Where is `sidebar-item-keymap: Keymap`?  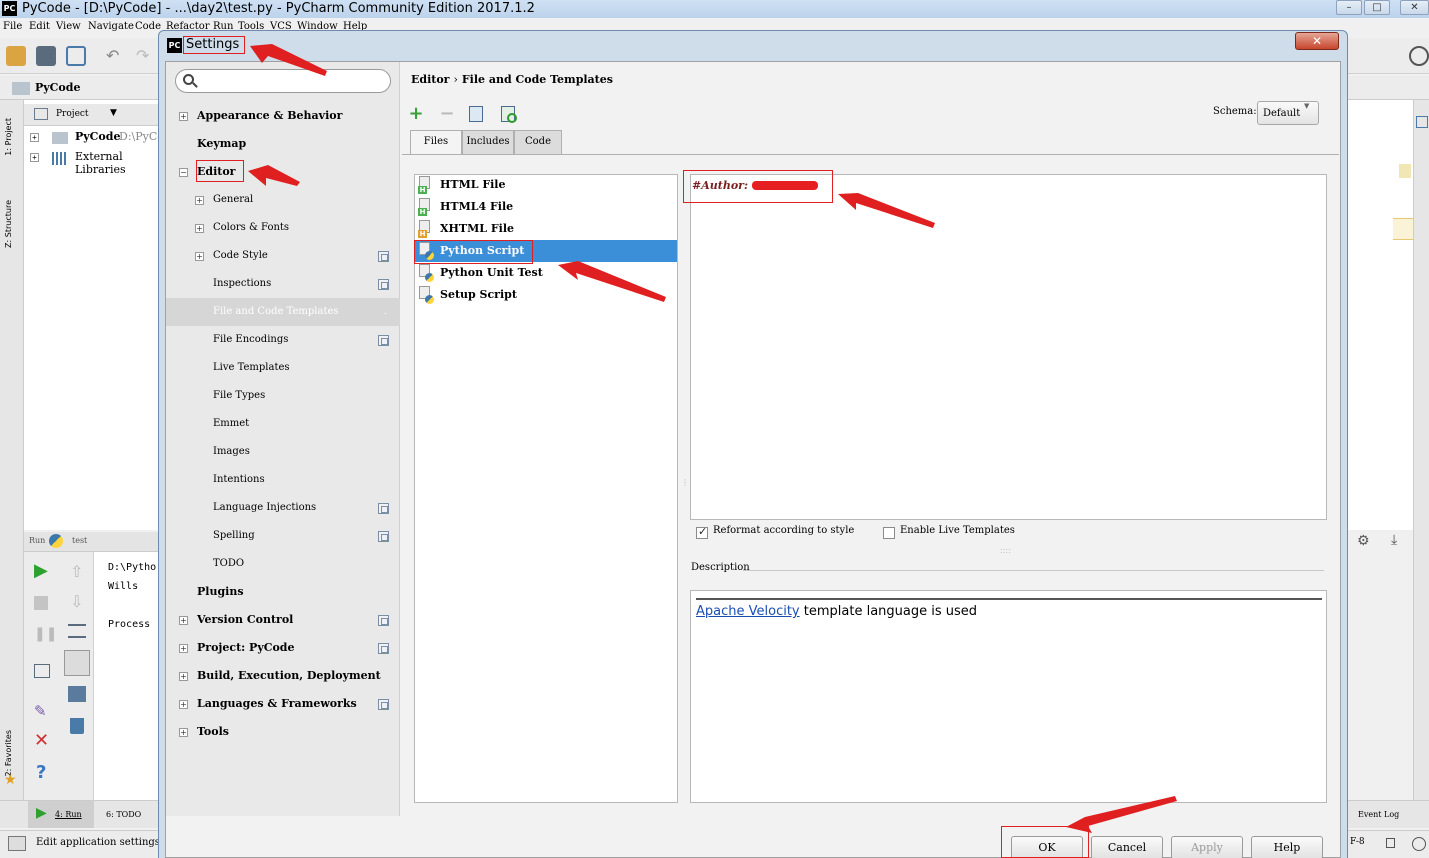 sidebar-item-keymap: Keymap is located at coordinates (283, 144).